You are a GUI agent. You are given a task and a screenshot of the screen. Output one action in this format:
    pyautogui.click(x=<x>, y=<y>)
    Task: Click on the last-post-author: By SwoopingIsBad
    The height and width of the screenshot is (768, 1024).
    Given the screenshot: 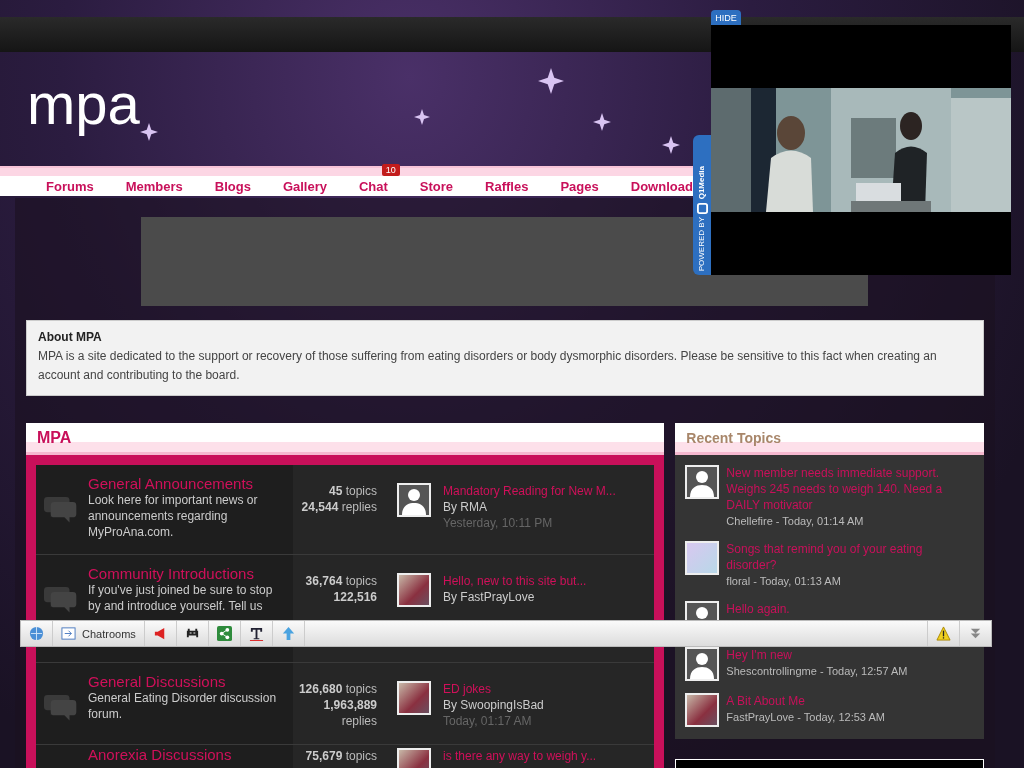 What is the action you would take?
    pyautogui.click(x=493, y=705)
    